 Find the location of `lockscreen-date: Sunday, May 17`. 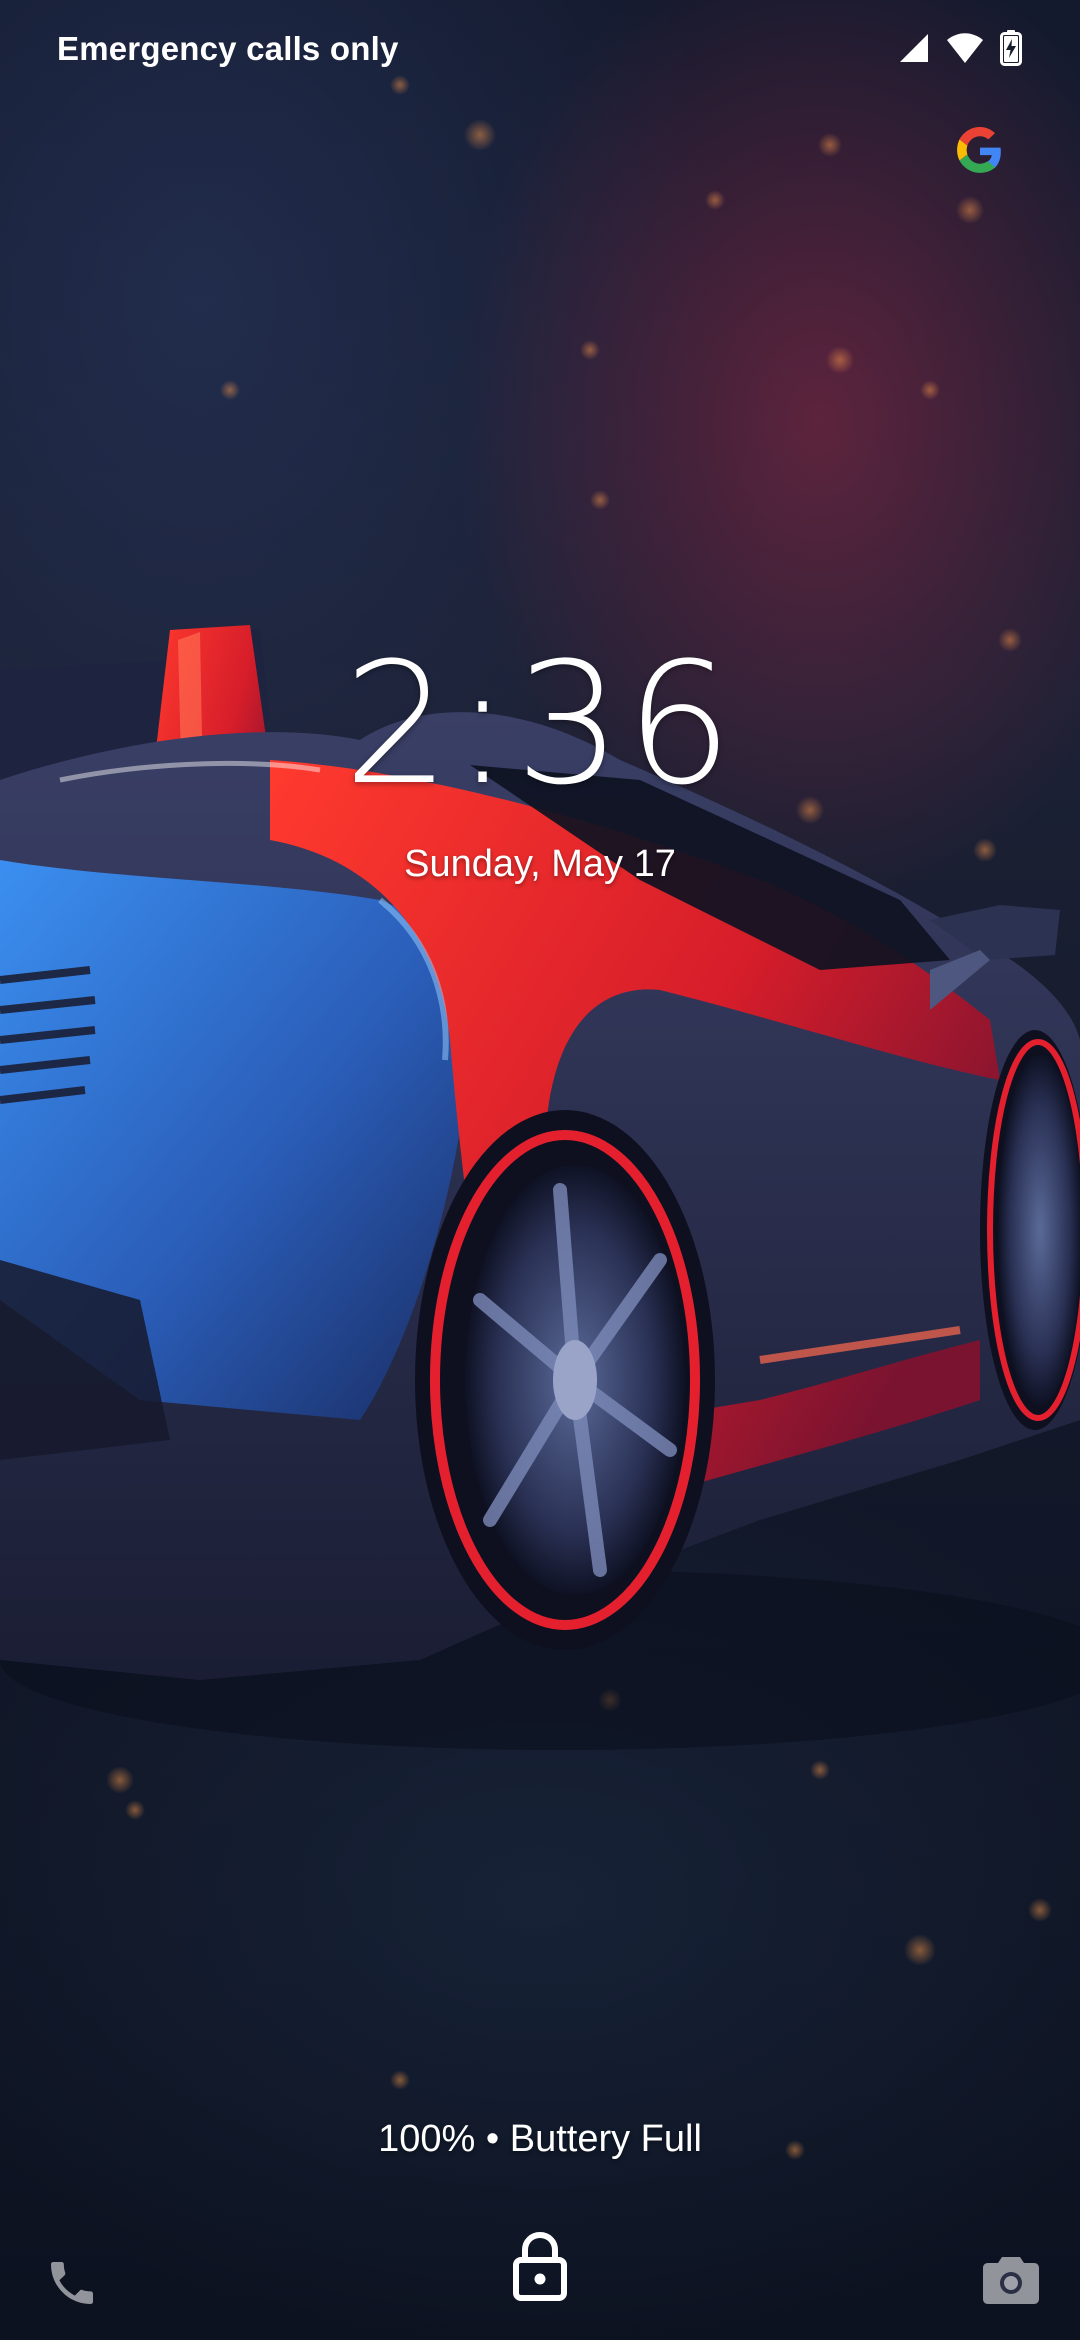

lockscreen-date: Sunday, May 17 is located at coordinates (540, 864).